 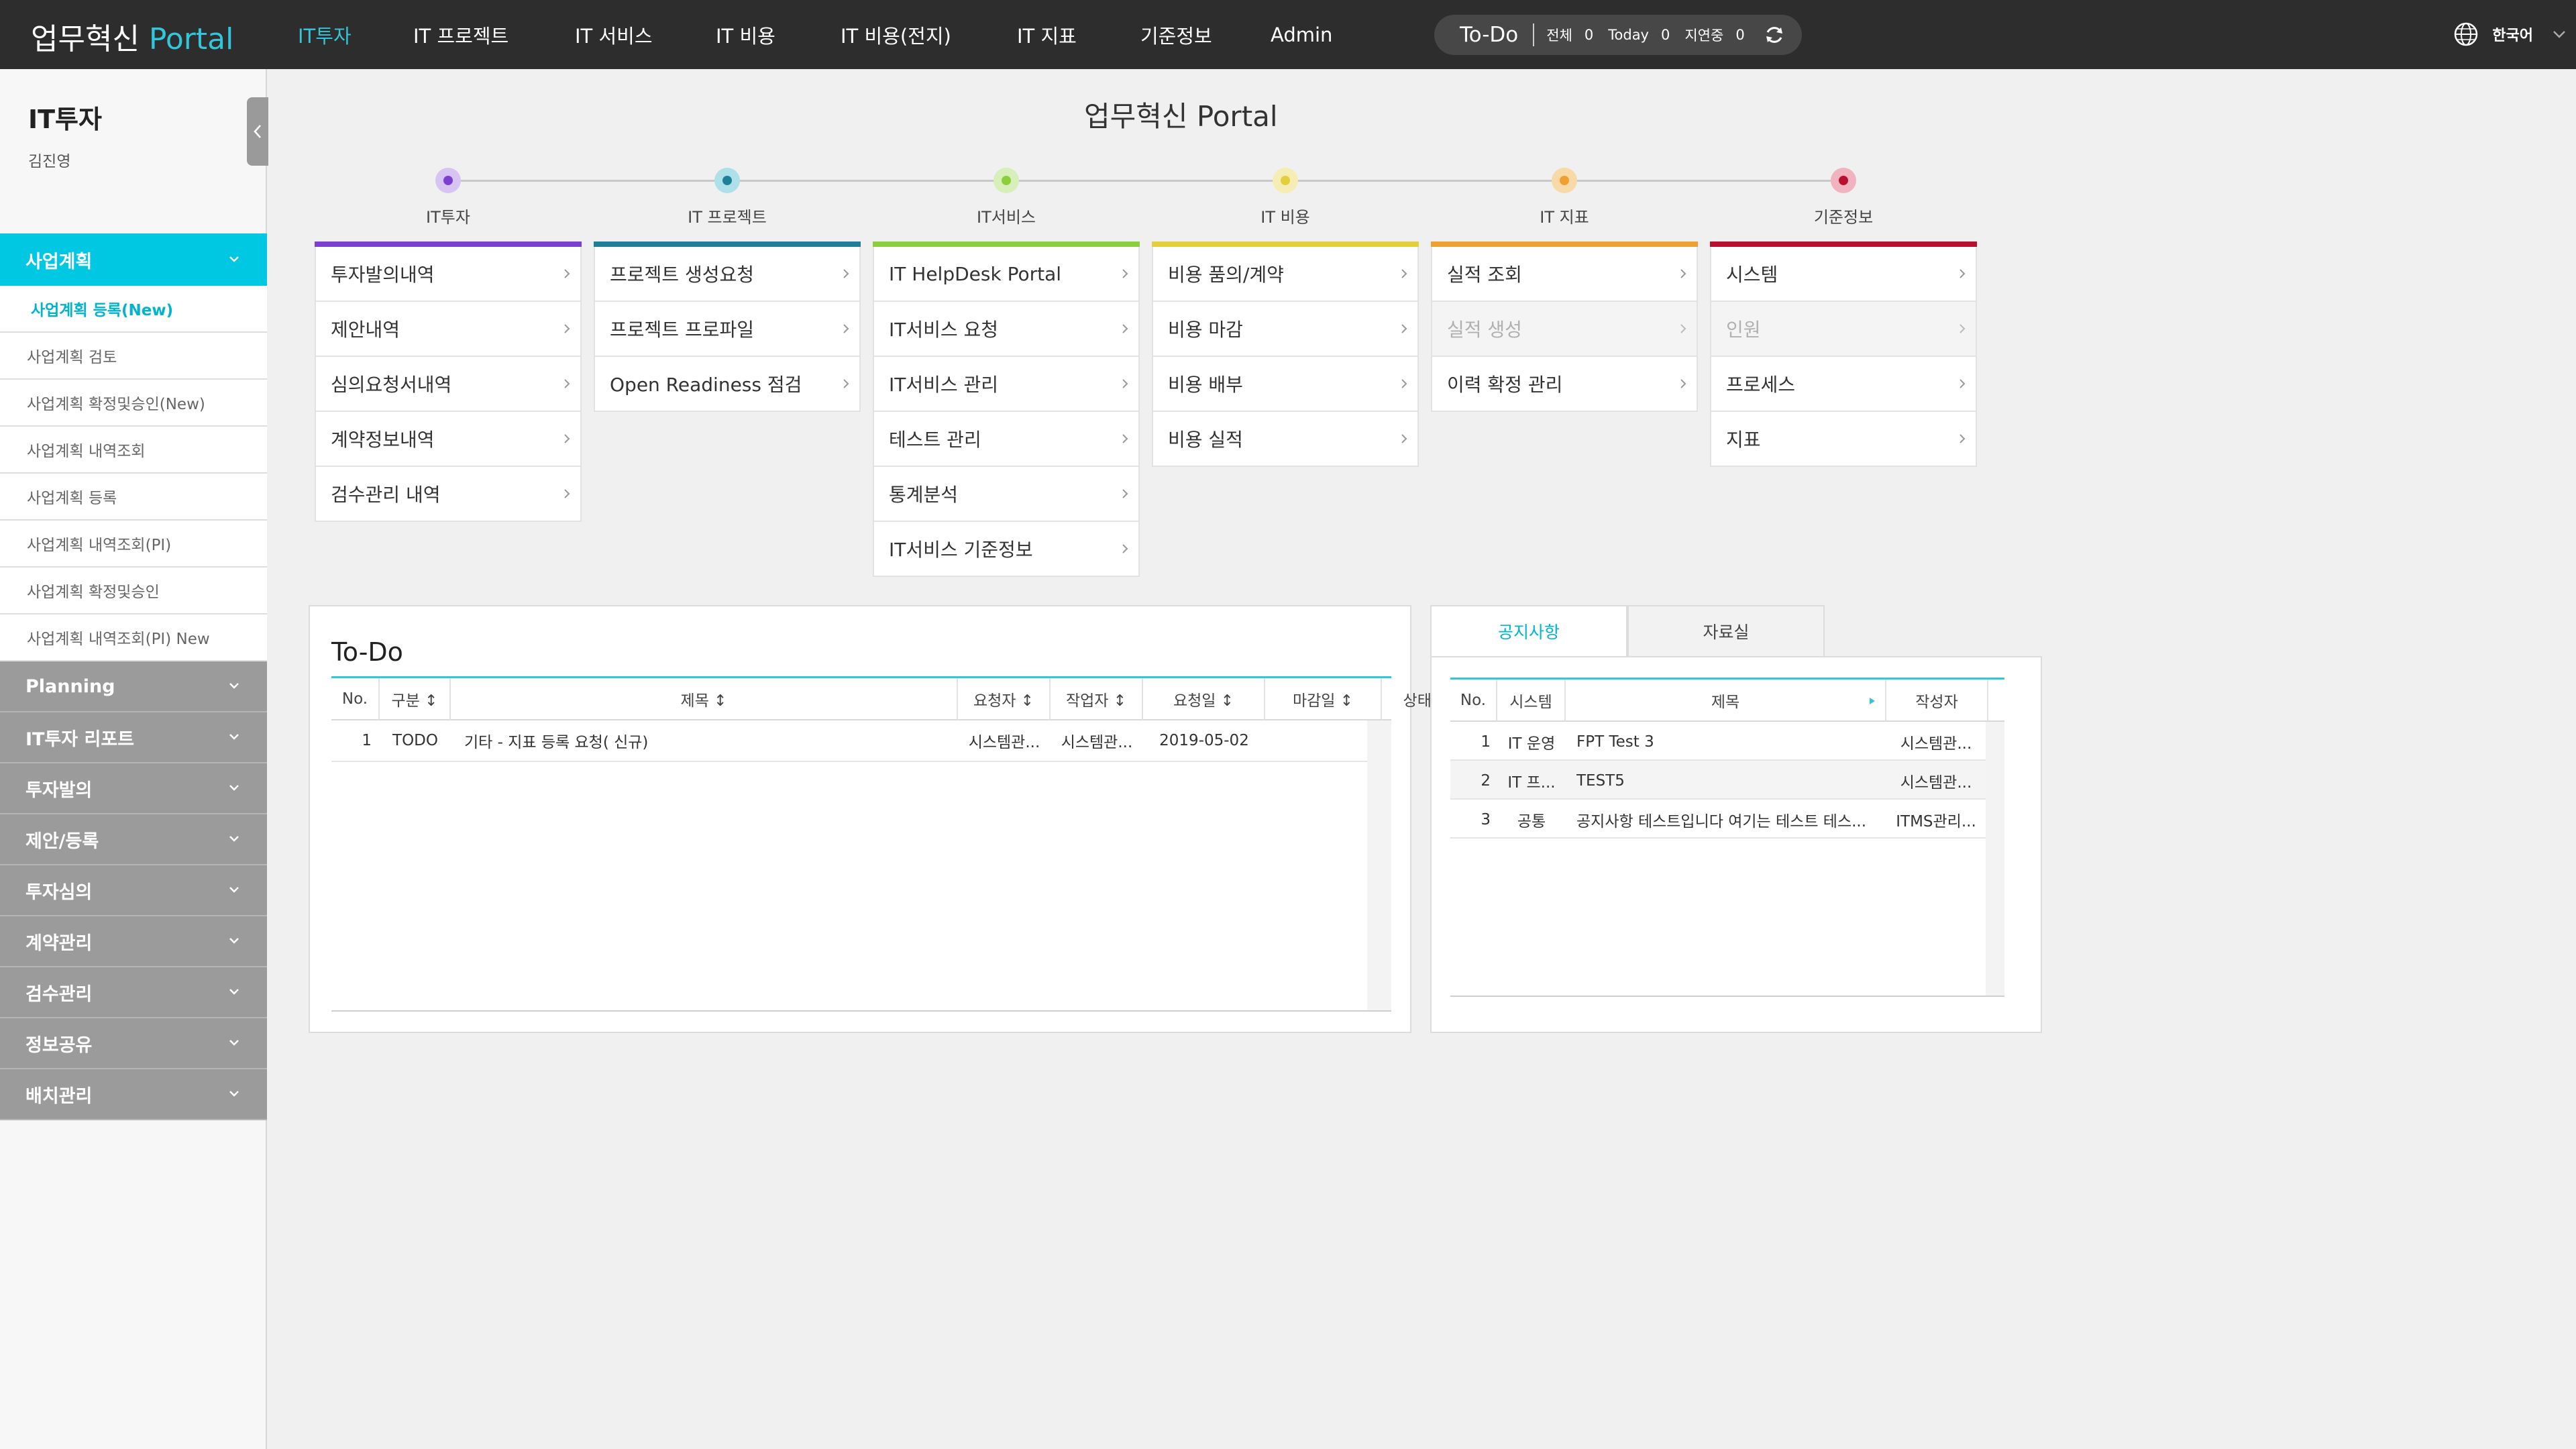 What do you see at coordinates (1564, 384) in the screenshot?
I see `menu-card-item: 이력 확정 관리` at bounding box center [1564, 384].